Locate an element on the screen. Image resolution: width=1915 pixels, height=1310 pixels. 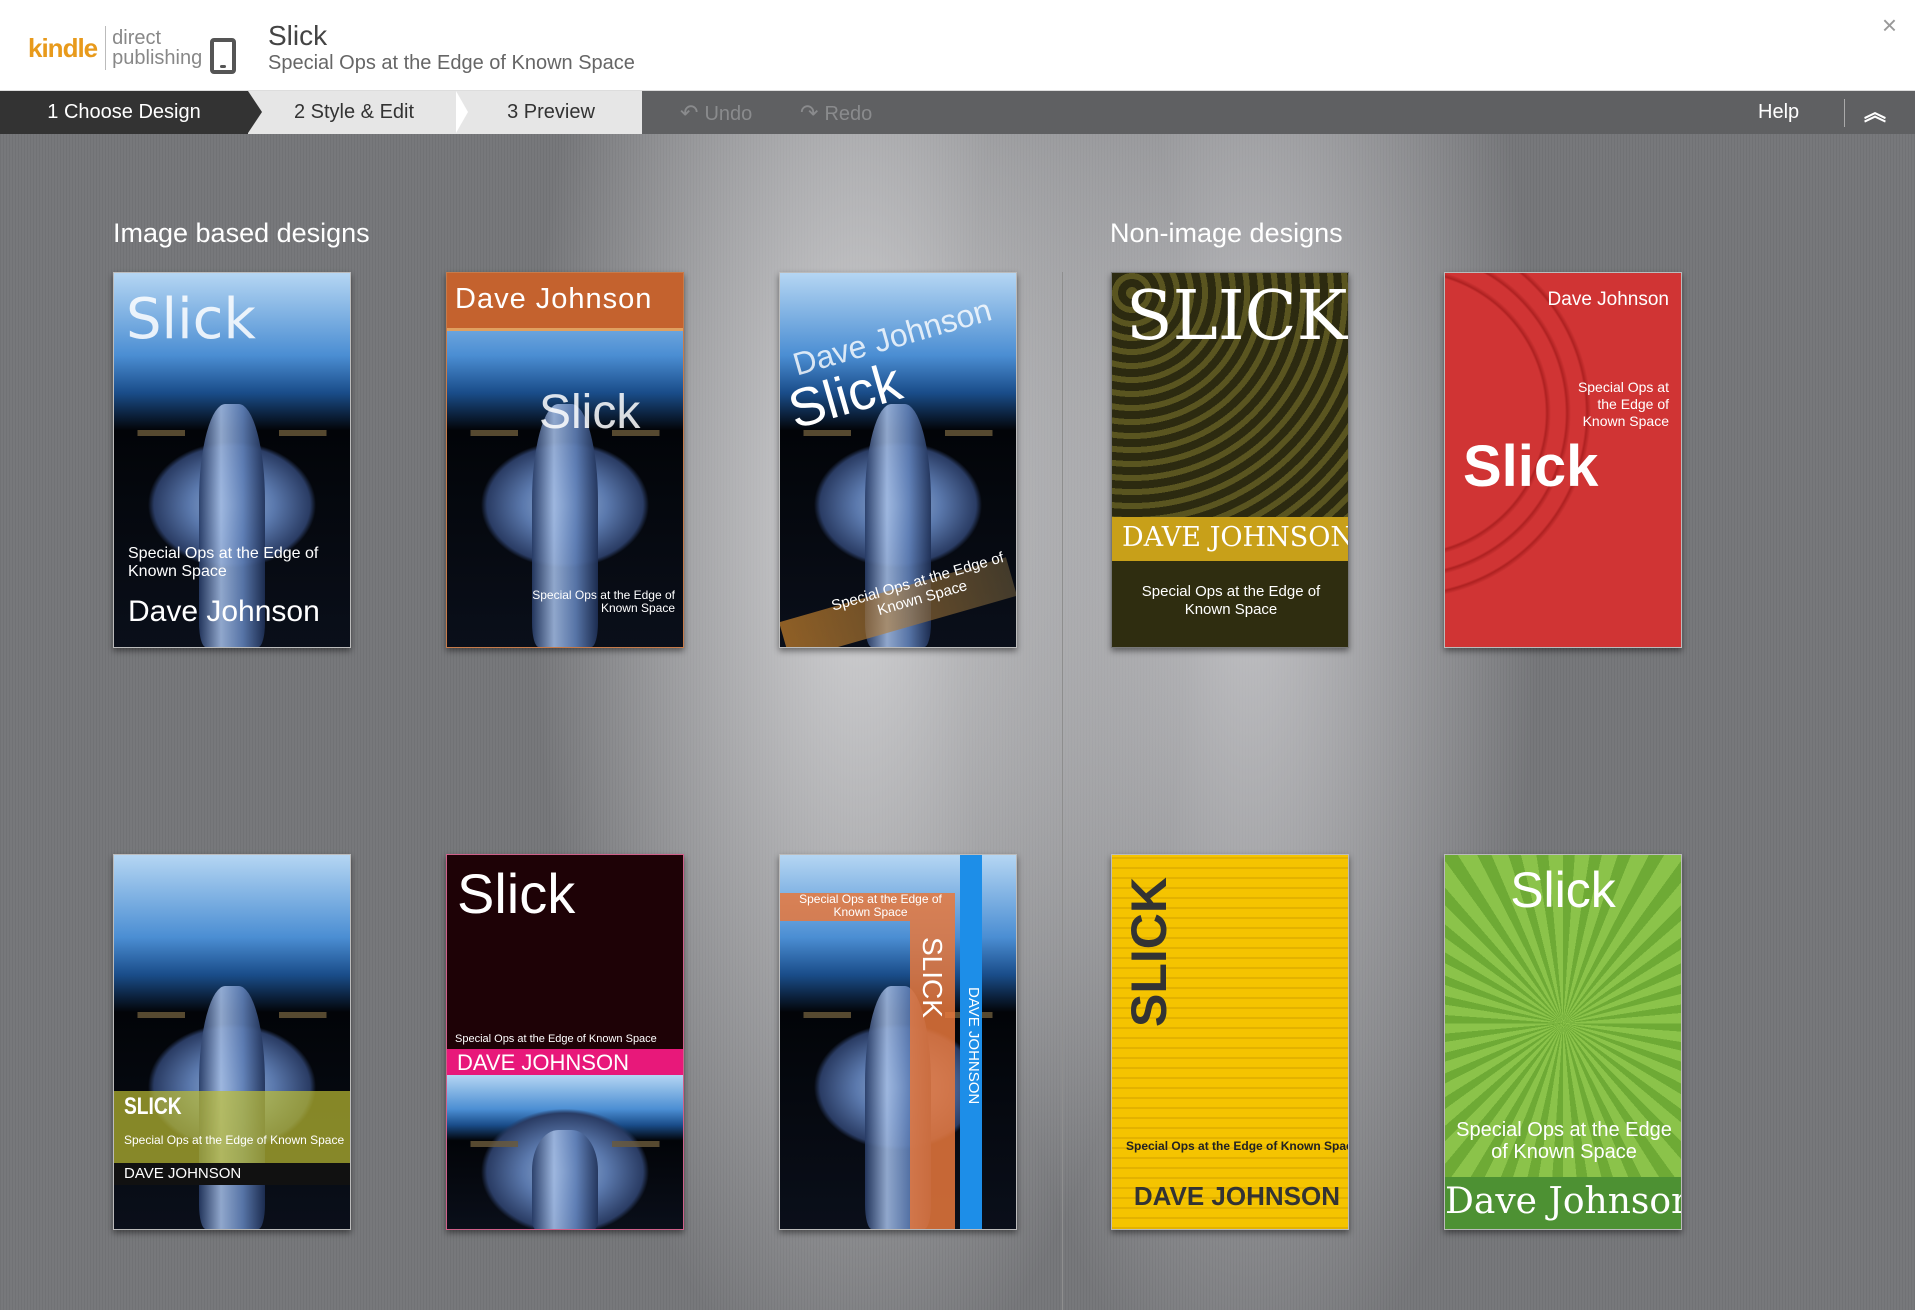
collapse-icon: ︽ is located at coordinates (1875, 112).